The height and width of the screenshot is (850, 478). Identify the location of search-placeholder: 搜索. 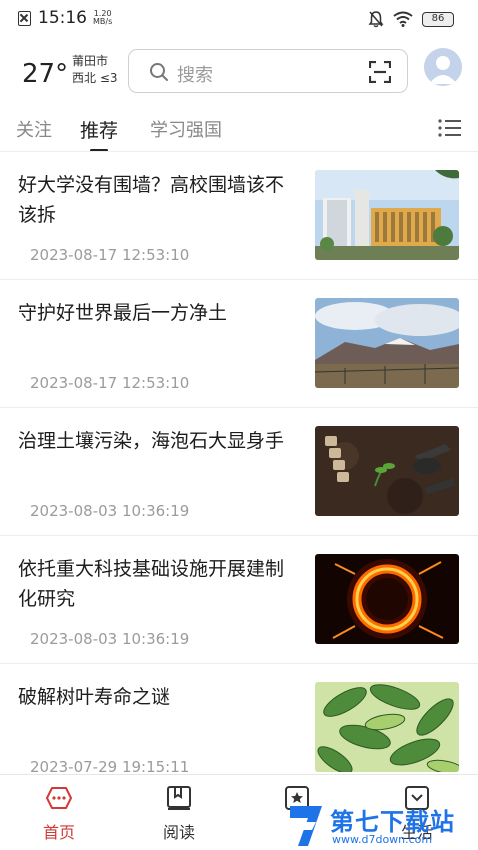
(195, 75).